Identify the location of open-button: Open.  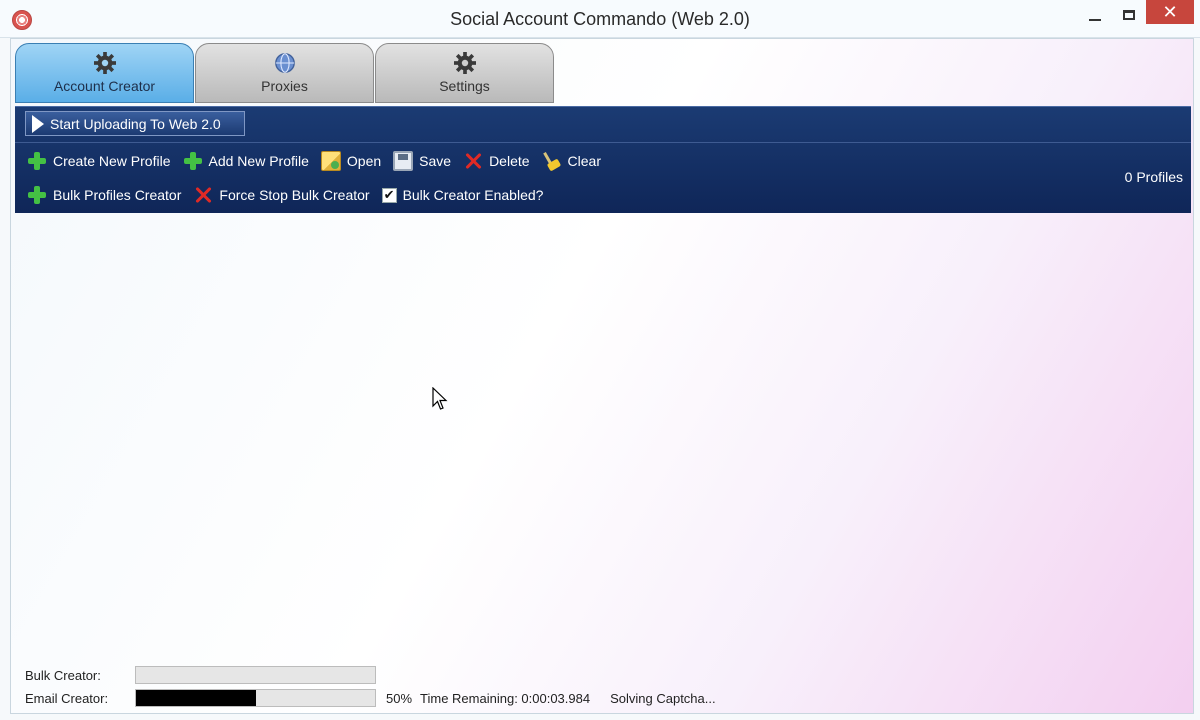
(351, 161).